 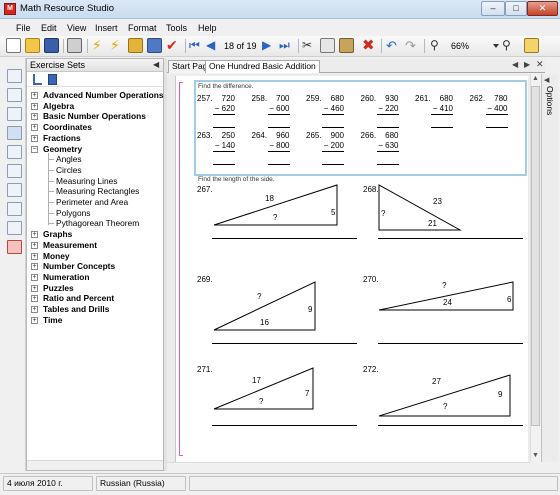 I want to click on tab-one-hundred-basic-addition: One Hundred Basic Addition, so click(x=262, y=66).